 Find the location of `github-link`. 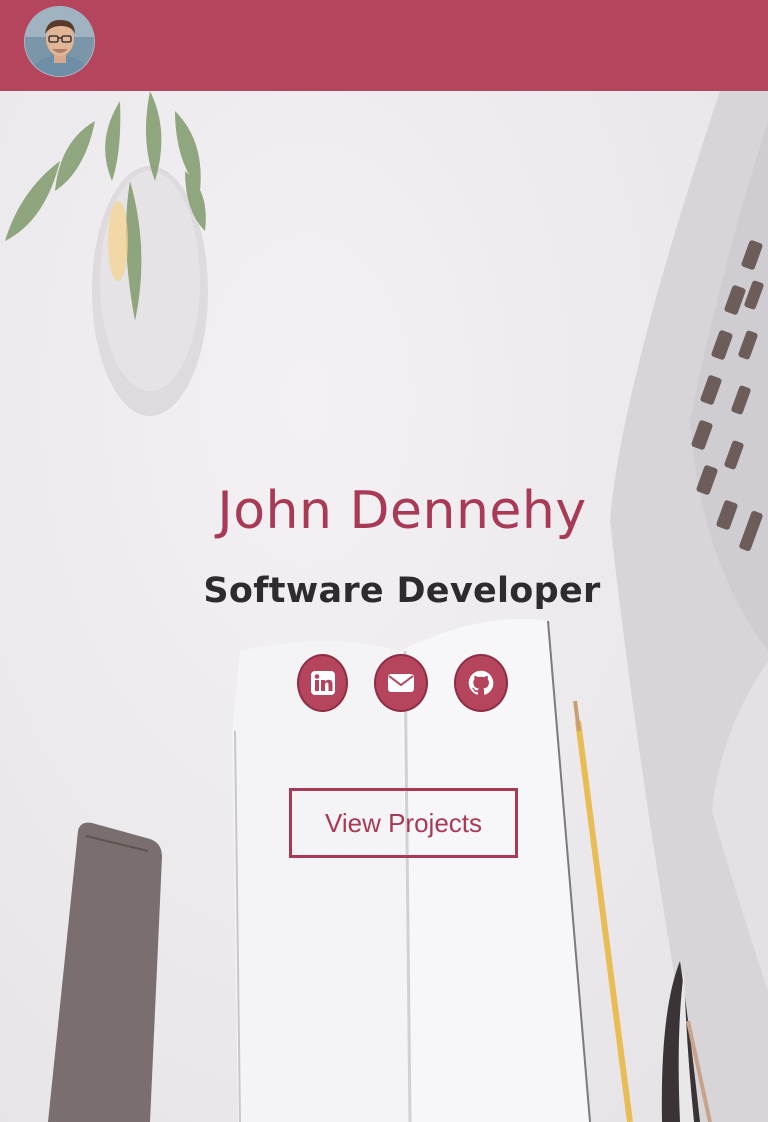

github-link is located at coordinates (481, 683).